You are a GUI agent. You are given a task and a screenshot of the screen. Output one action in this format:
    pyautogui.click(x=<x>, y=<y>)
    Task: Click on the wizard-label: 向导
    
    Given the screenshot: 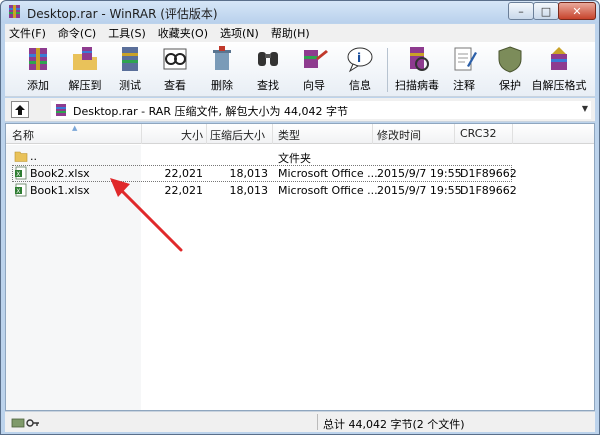 What is the action you would take?
    pyautogui.click(x=314, y=85)
    